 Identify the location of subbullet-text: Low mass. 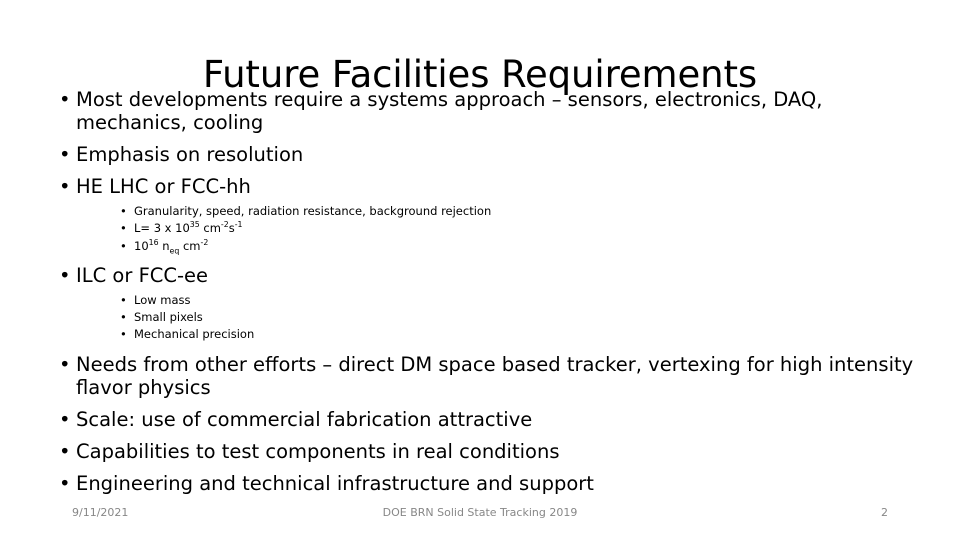
(162, 299).